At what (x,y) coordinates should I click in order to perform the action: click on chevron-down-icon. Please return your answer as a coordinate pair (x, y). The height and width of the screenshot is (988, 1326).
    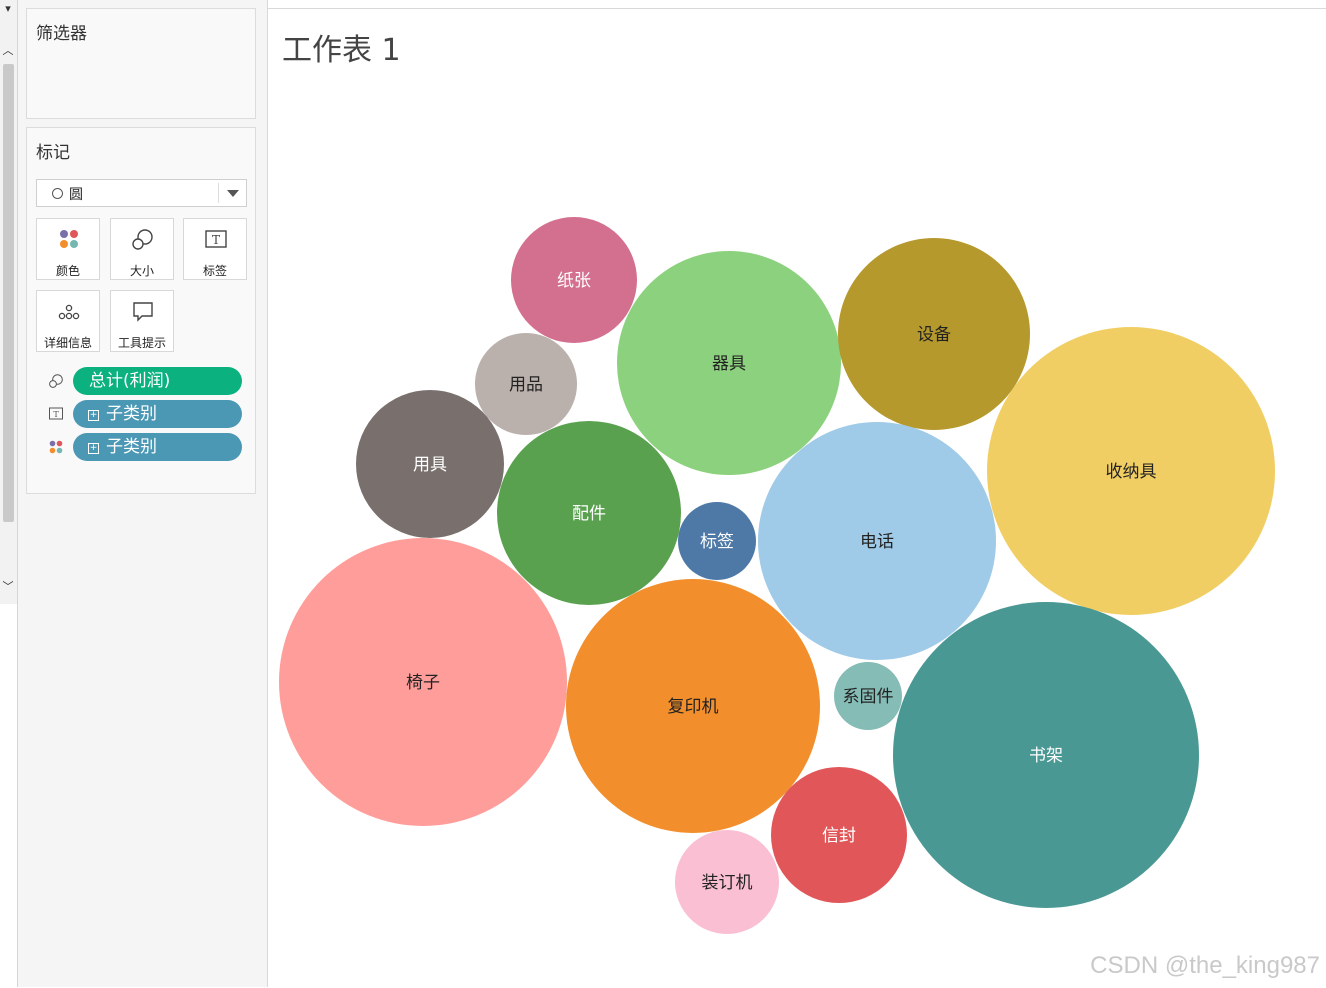
    Looking at the image, I should click on (233, 193).